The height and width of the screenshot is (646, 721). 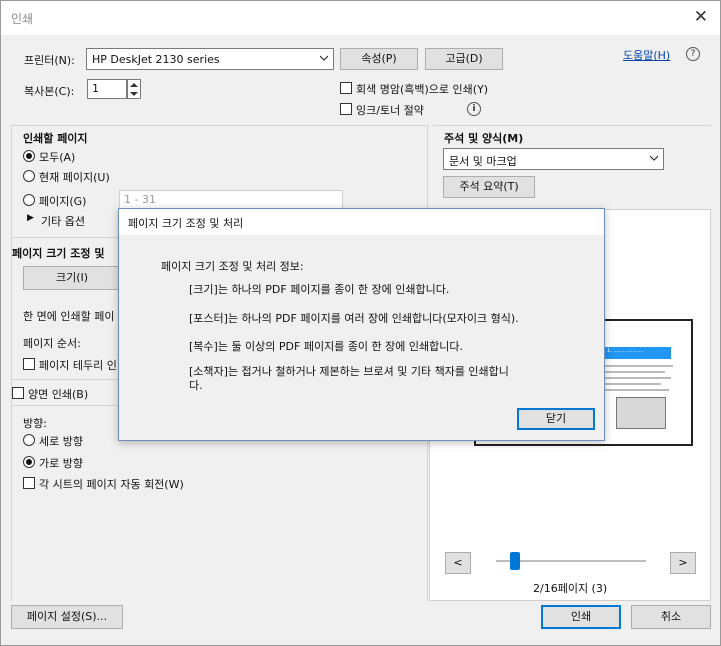 I want to click on modal-heading: 페이지 크기 조정 및 처리 정보:, so click(x=232, y=266).